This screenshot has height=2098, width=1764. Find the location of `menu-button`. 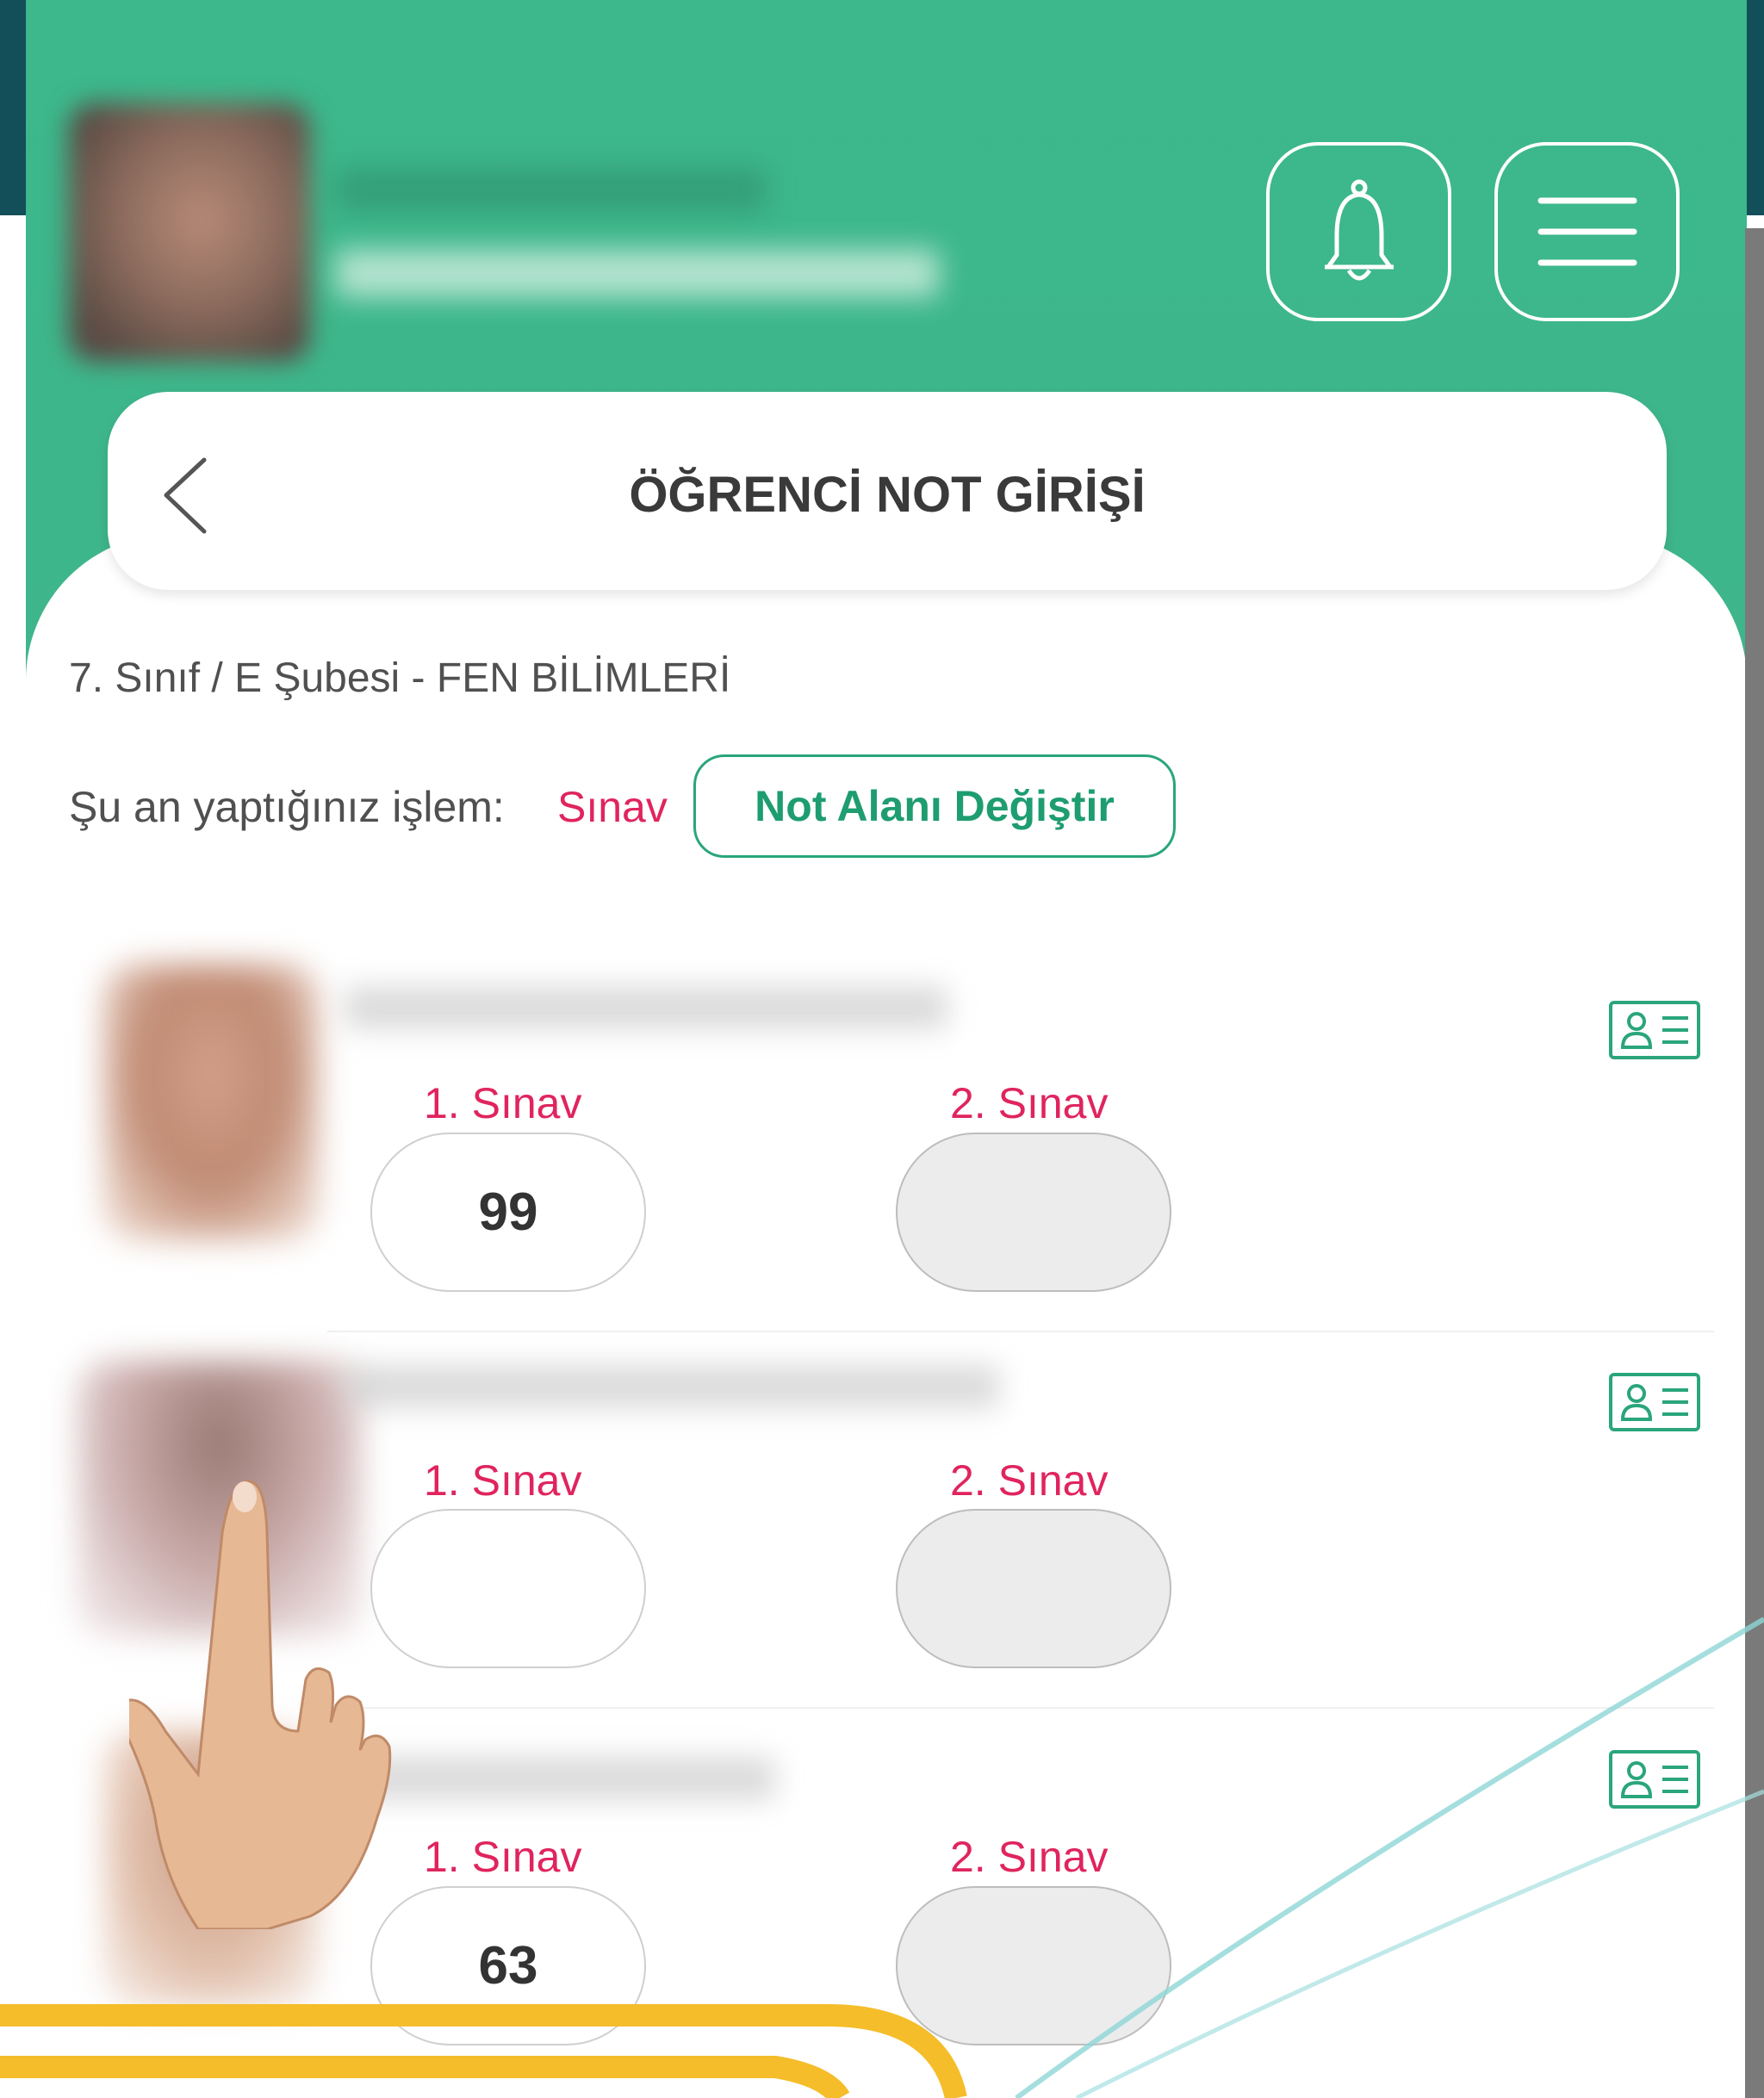

menu-button is located at coordinates (1587, 231).